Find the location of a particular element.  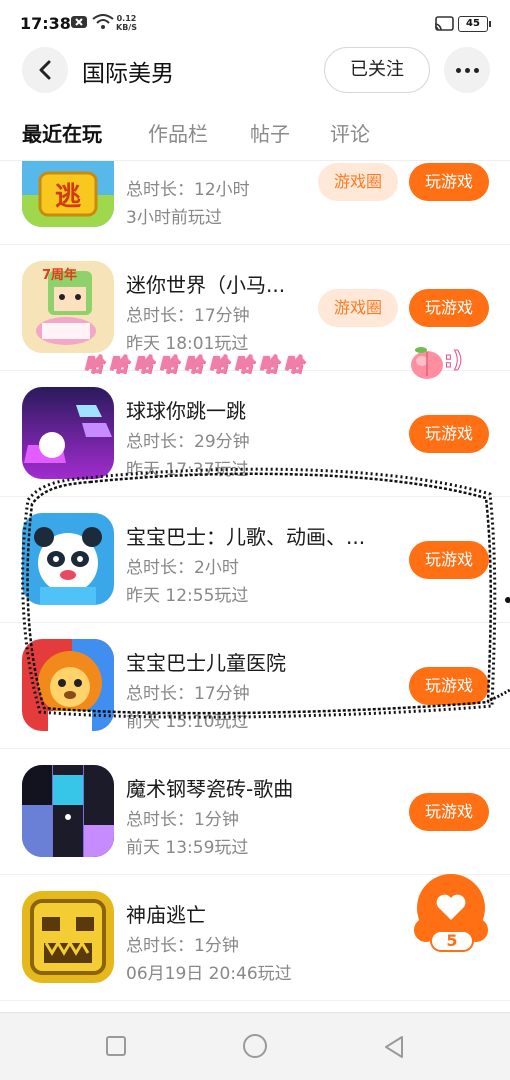

peach-icon is located at coordinates (427, 363).